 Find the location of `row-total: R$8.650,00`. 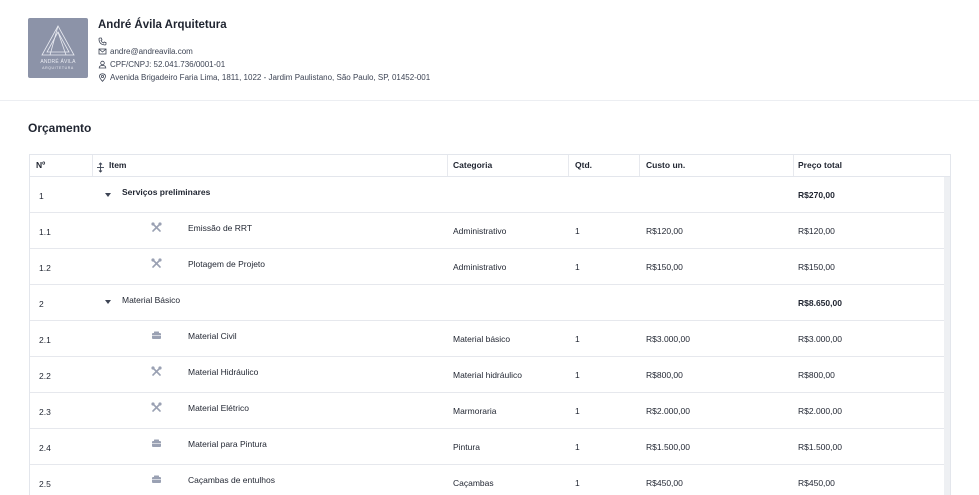

row-total: R$8.650,00 is located at coordinates (820, 303).